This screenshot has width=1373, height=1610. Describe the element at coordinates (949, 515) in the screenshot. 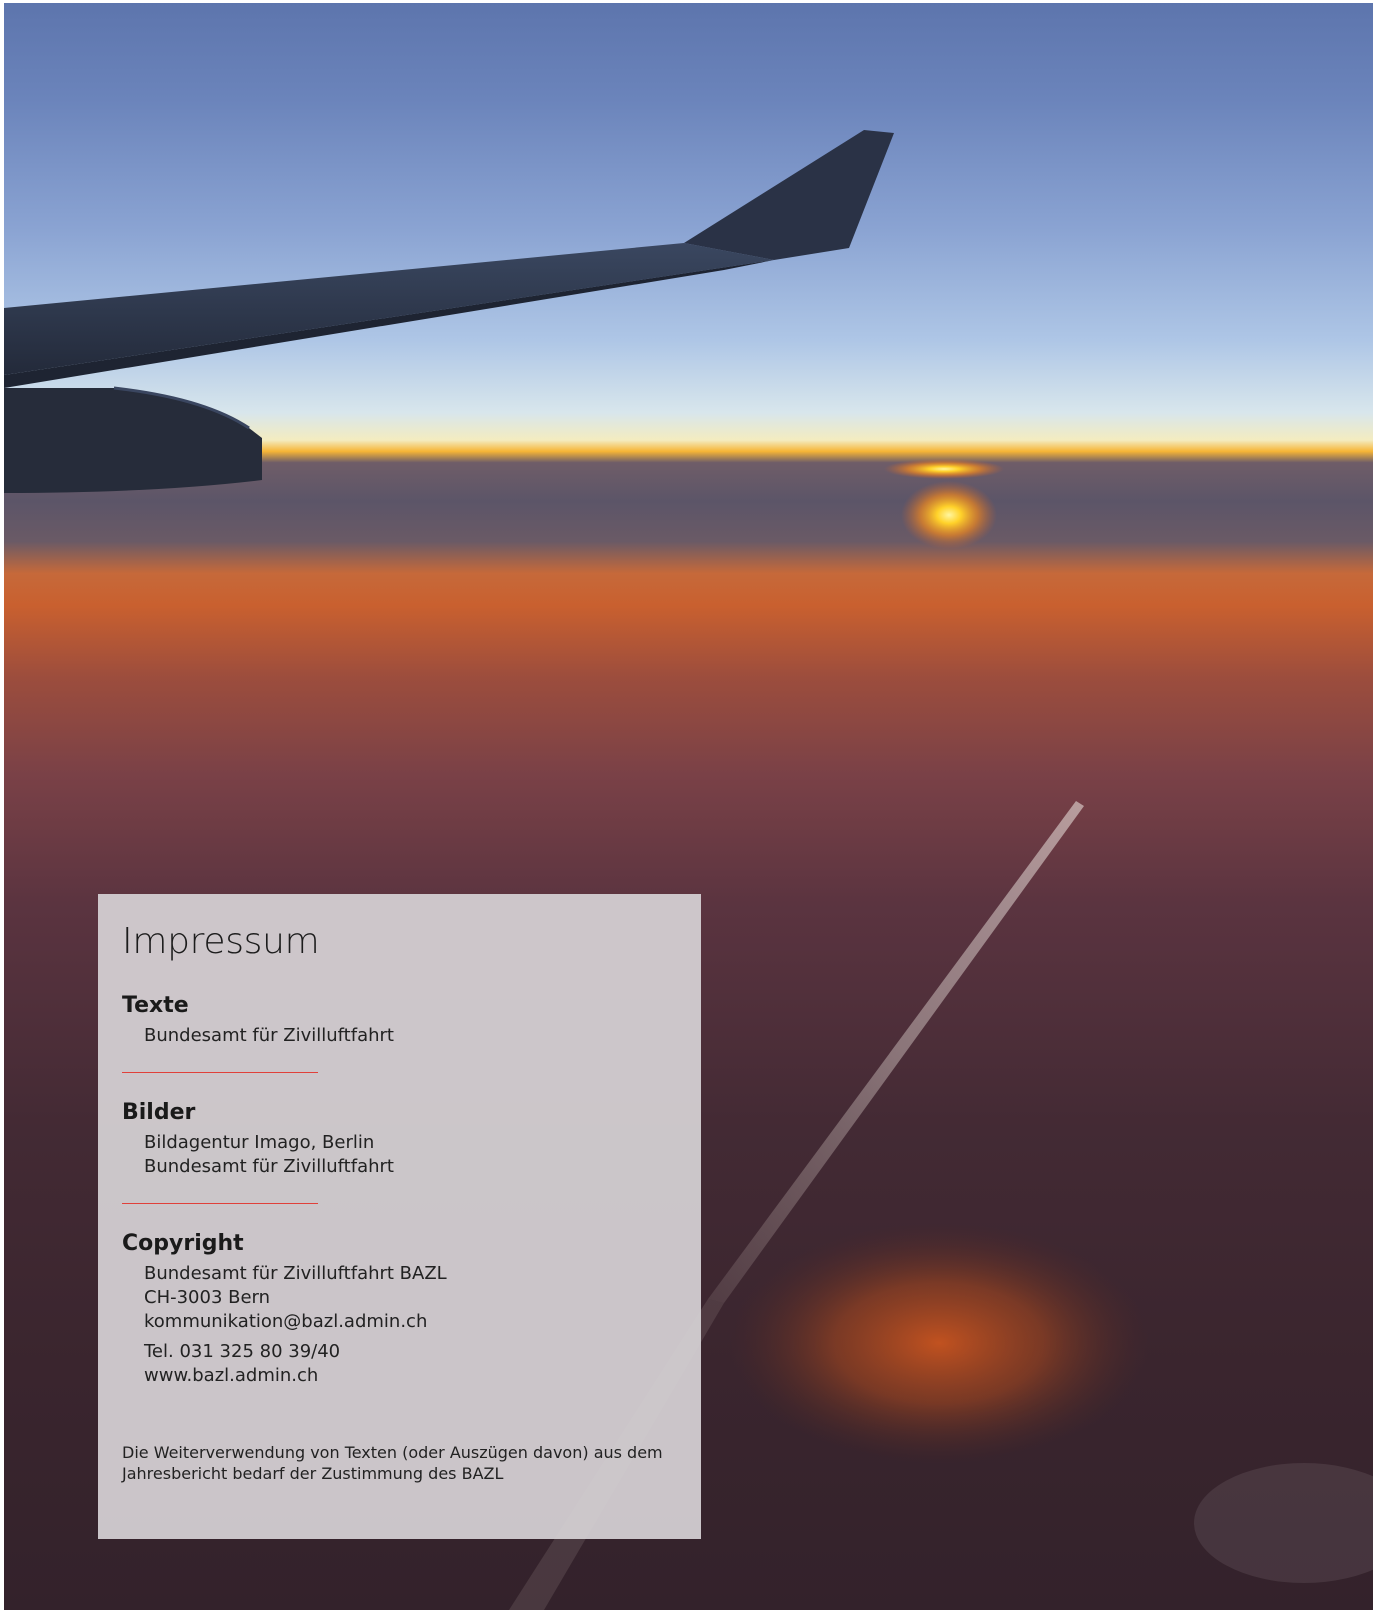

I see `sun-reflection` at that location.